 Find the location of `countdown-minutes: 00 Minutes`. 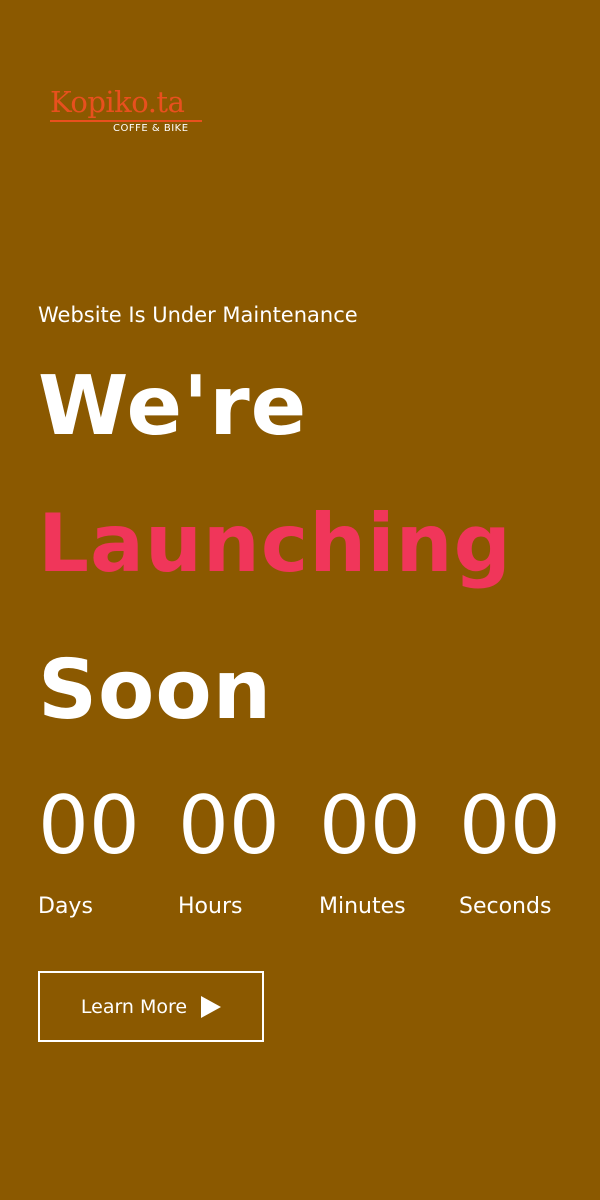

countdown-minutes: 00 Minutes is located at coordinates (370, 849).